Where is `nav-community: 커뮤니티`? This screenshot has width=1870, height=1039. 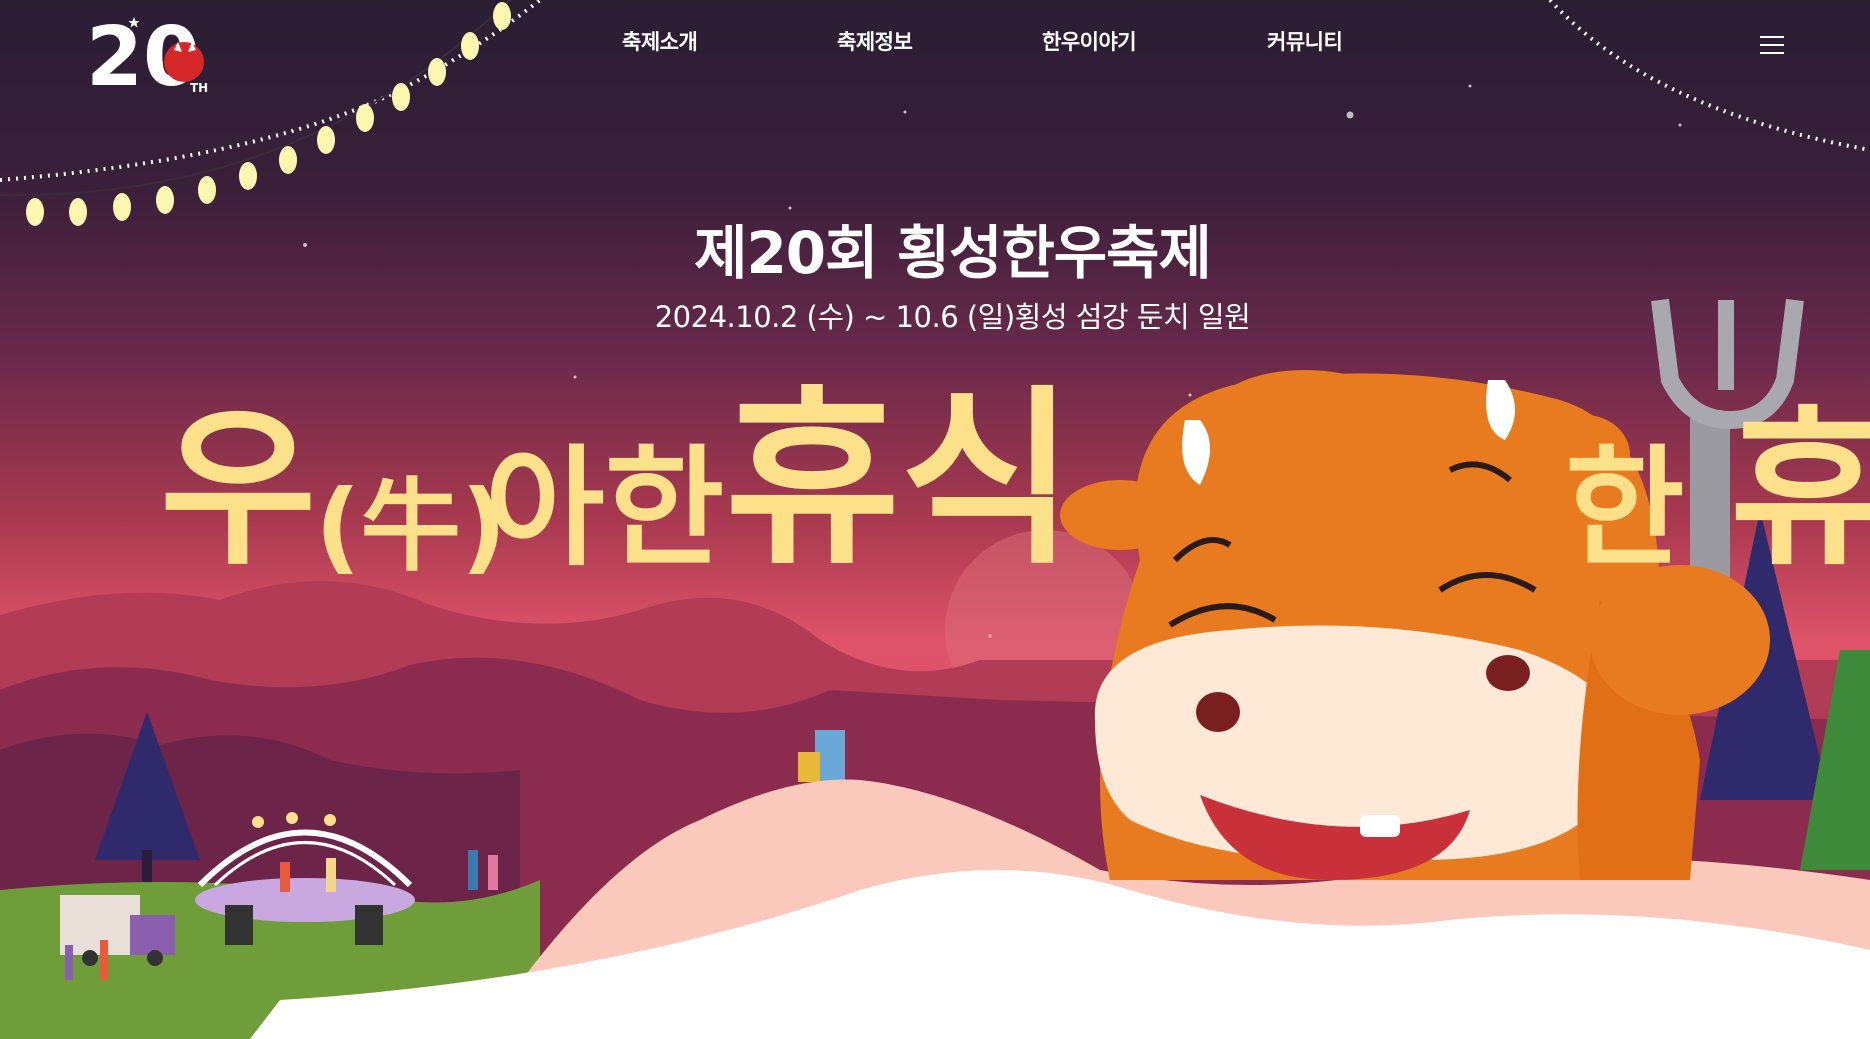 nav-community: 커뮤니티 is located at coordinates (1305, 41).